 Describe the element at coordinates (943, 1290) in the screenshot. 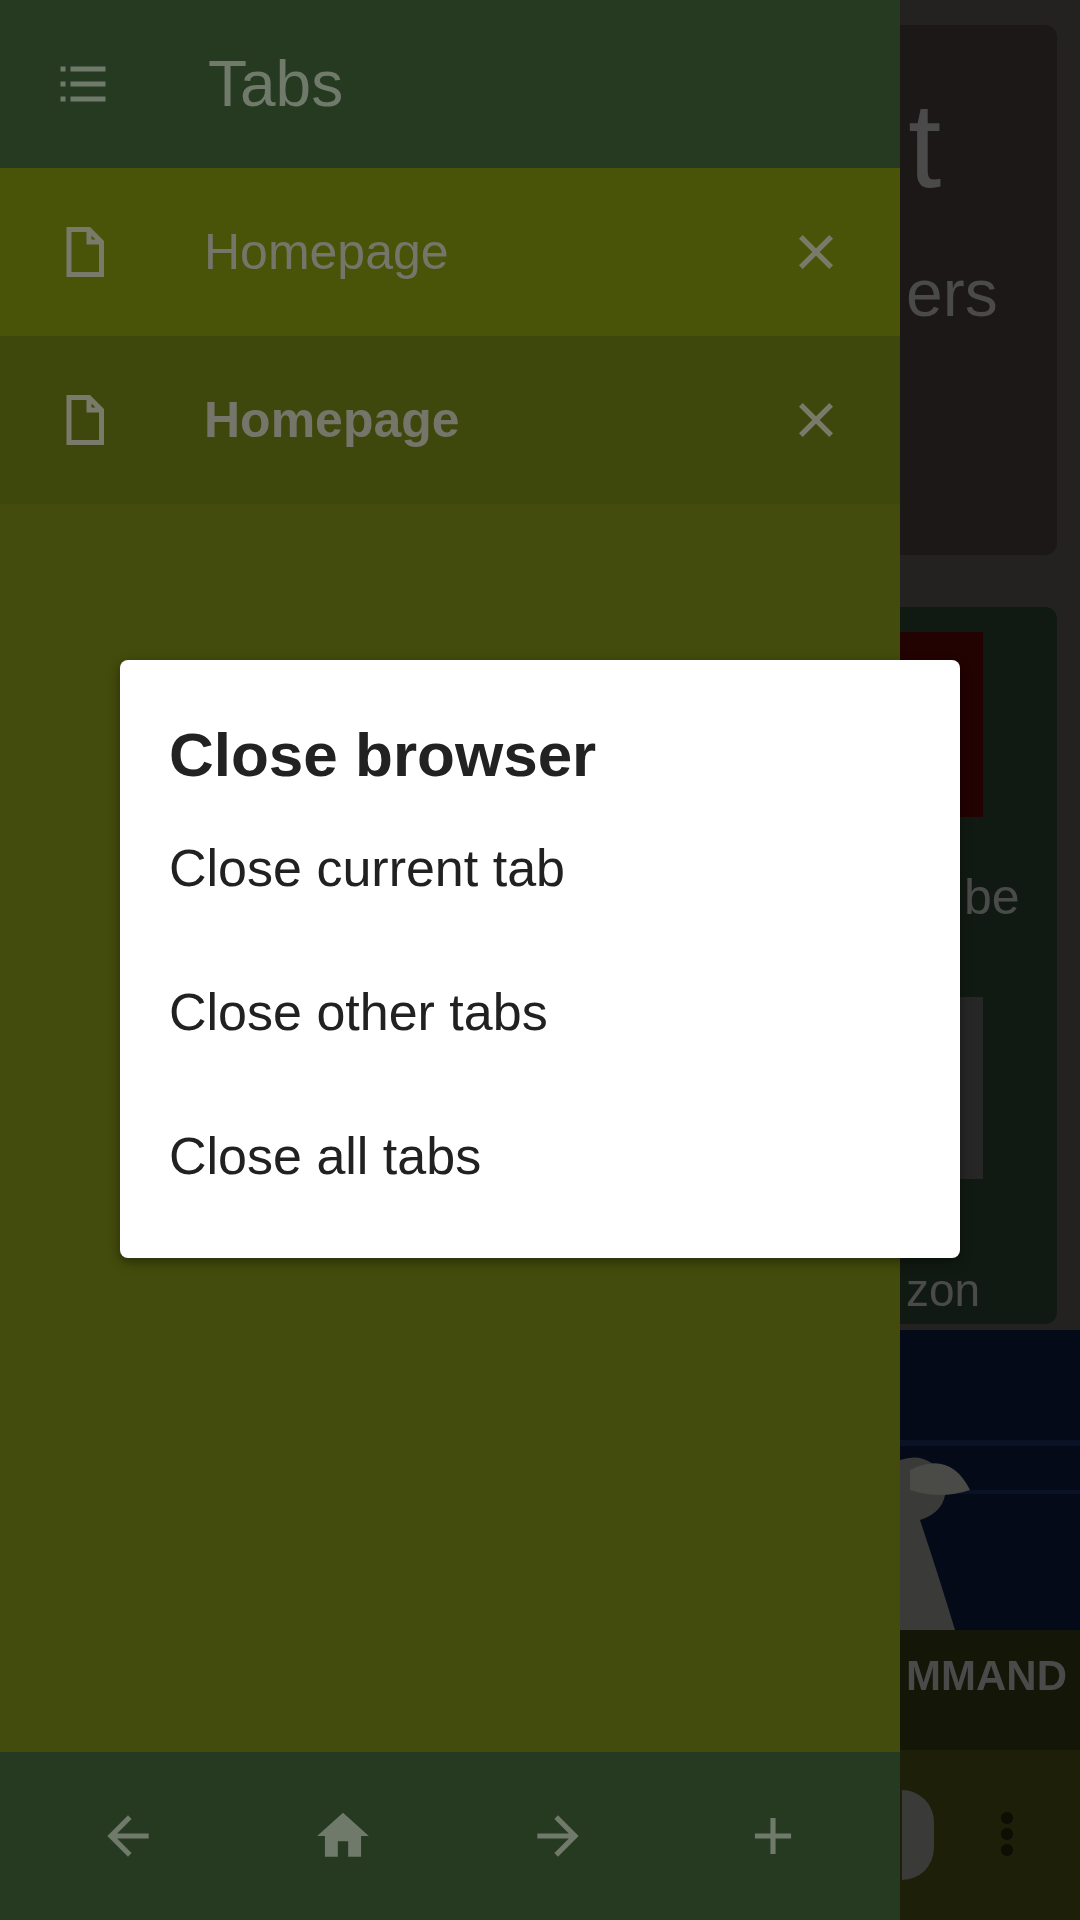

I see `card-text: zon` at that location.